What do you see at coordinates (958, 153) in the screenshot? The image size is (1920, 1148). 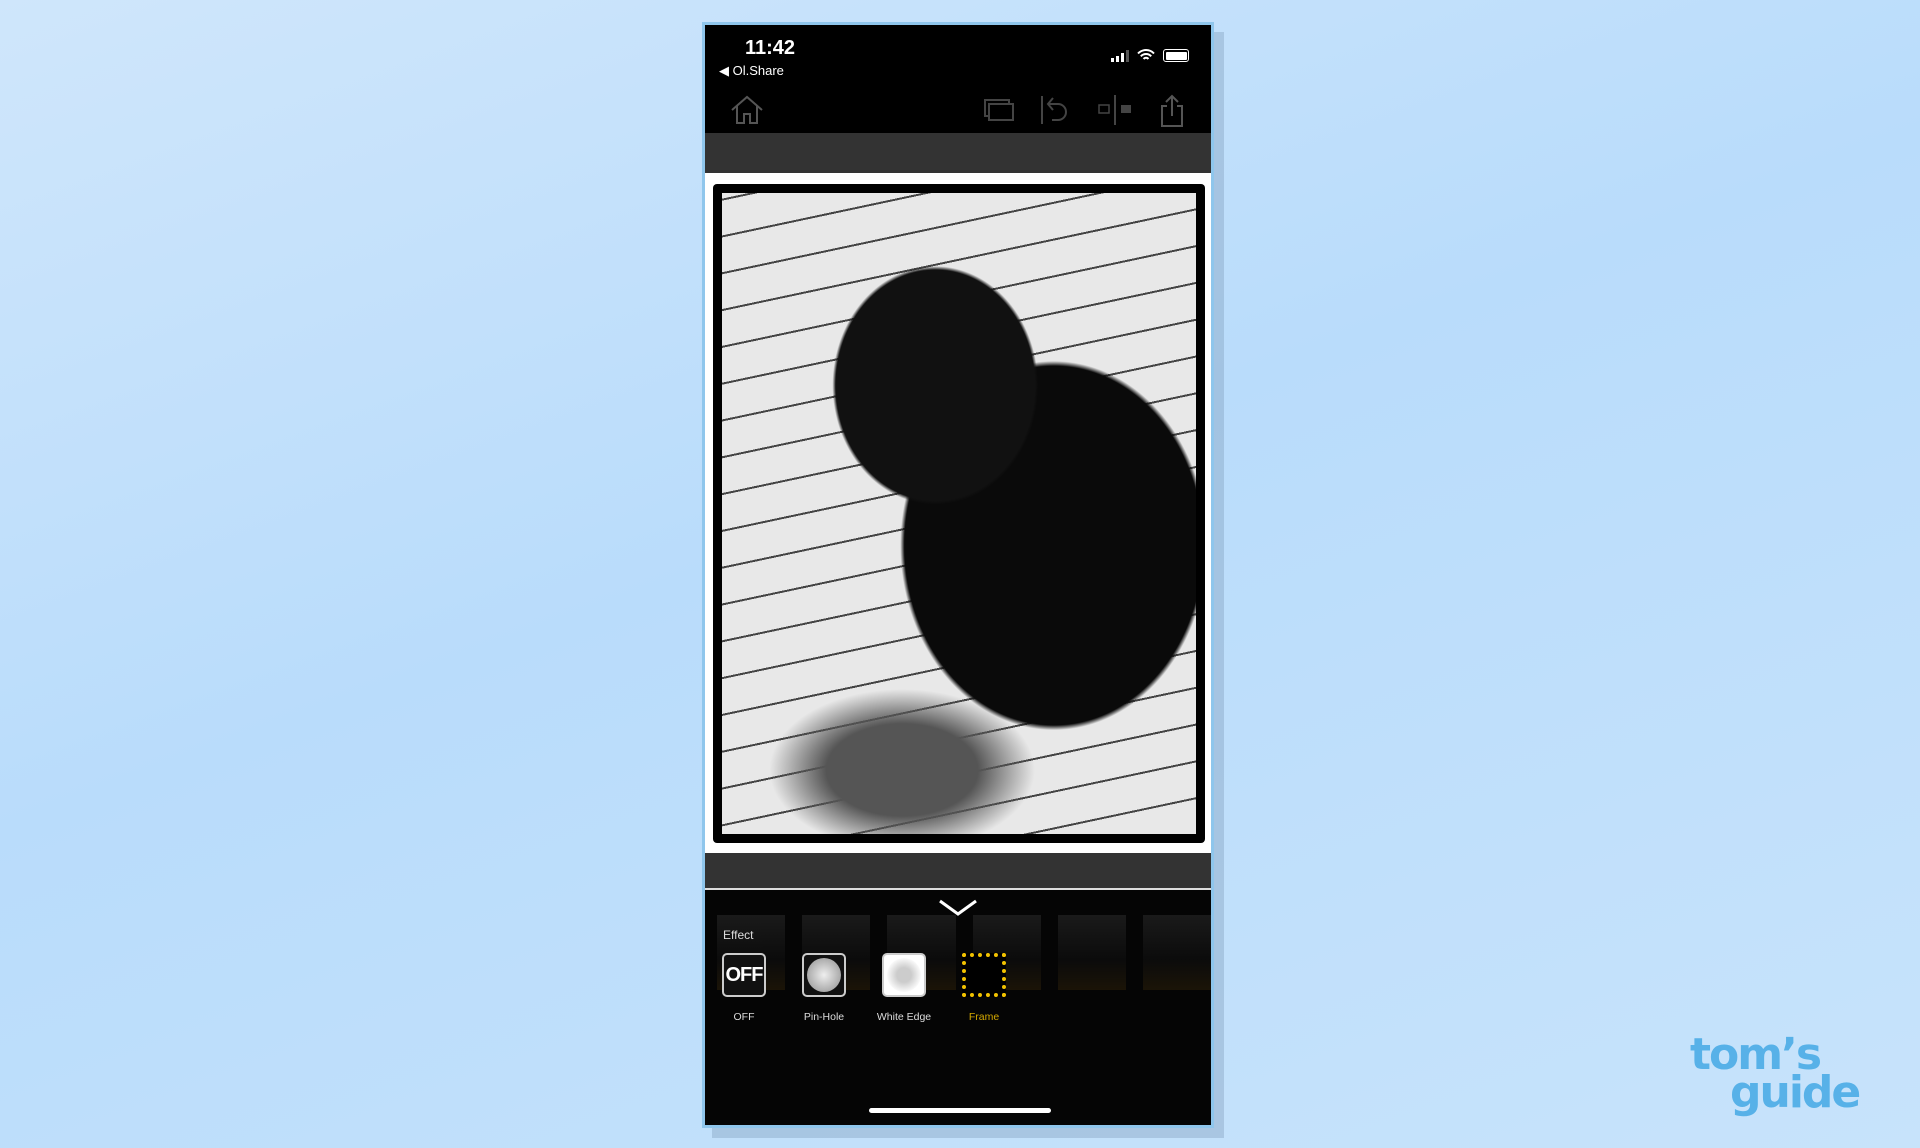 I see `top-gray-band` at bounding box center [958, 153].